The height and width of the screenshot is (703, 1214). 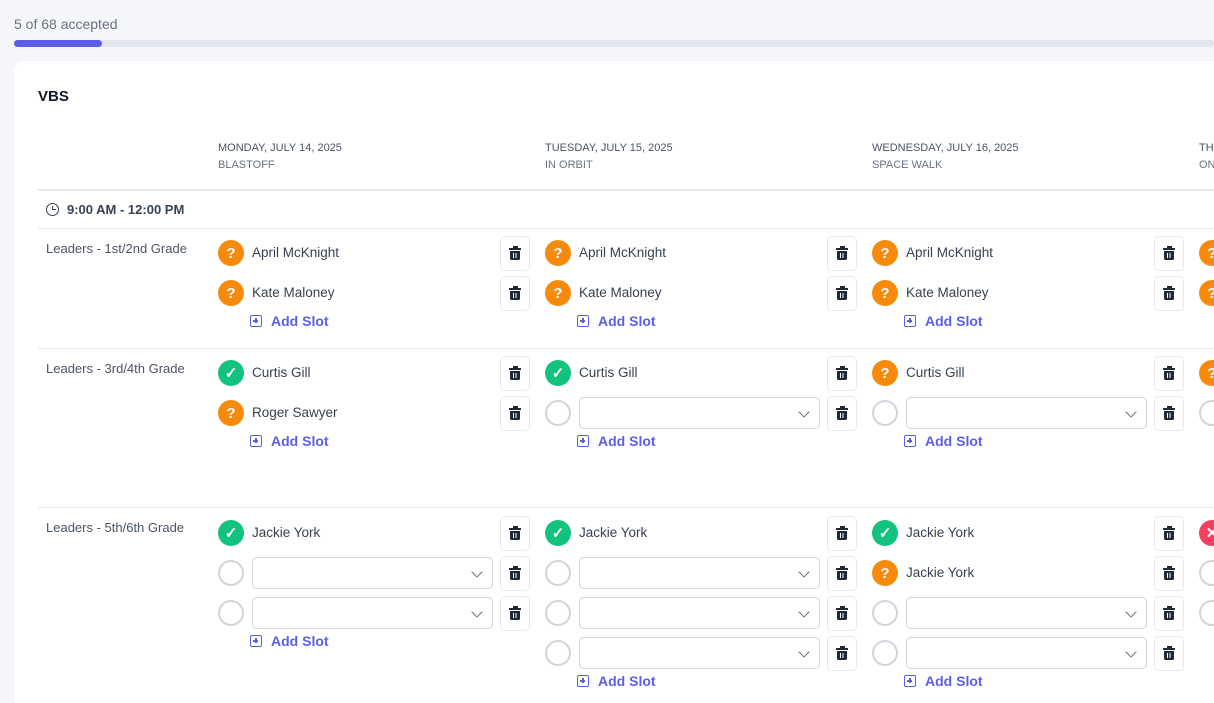 I want to click on assignment-slot: ? Jackie York, so click(x=1028, y=573).